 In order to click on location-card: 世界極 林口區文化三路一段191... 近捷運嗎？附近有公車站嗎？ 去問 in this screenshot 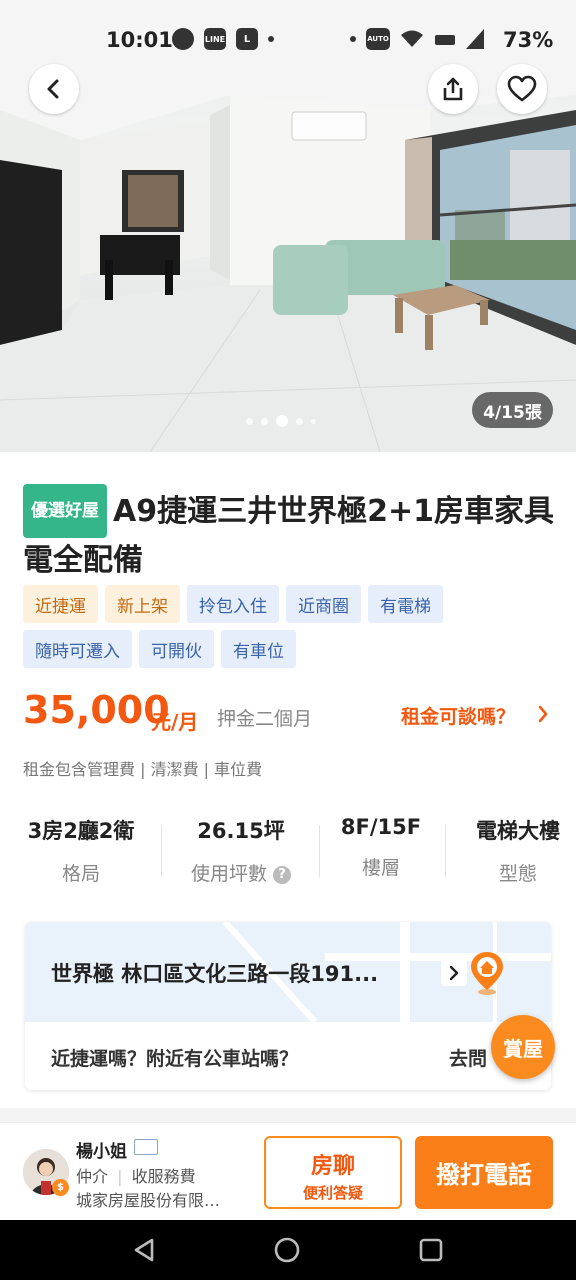, I will do `click(288, 1006)`.